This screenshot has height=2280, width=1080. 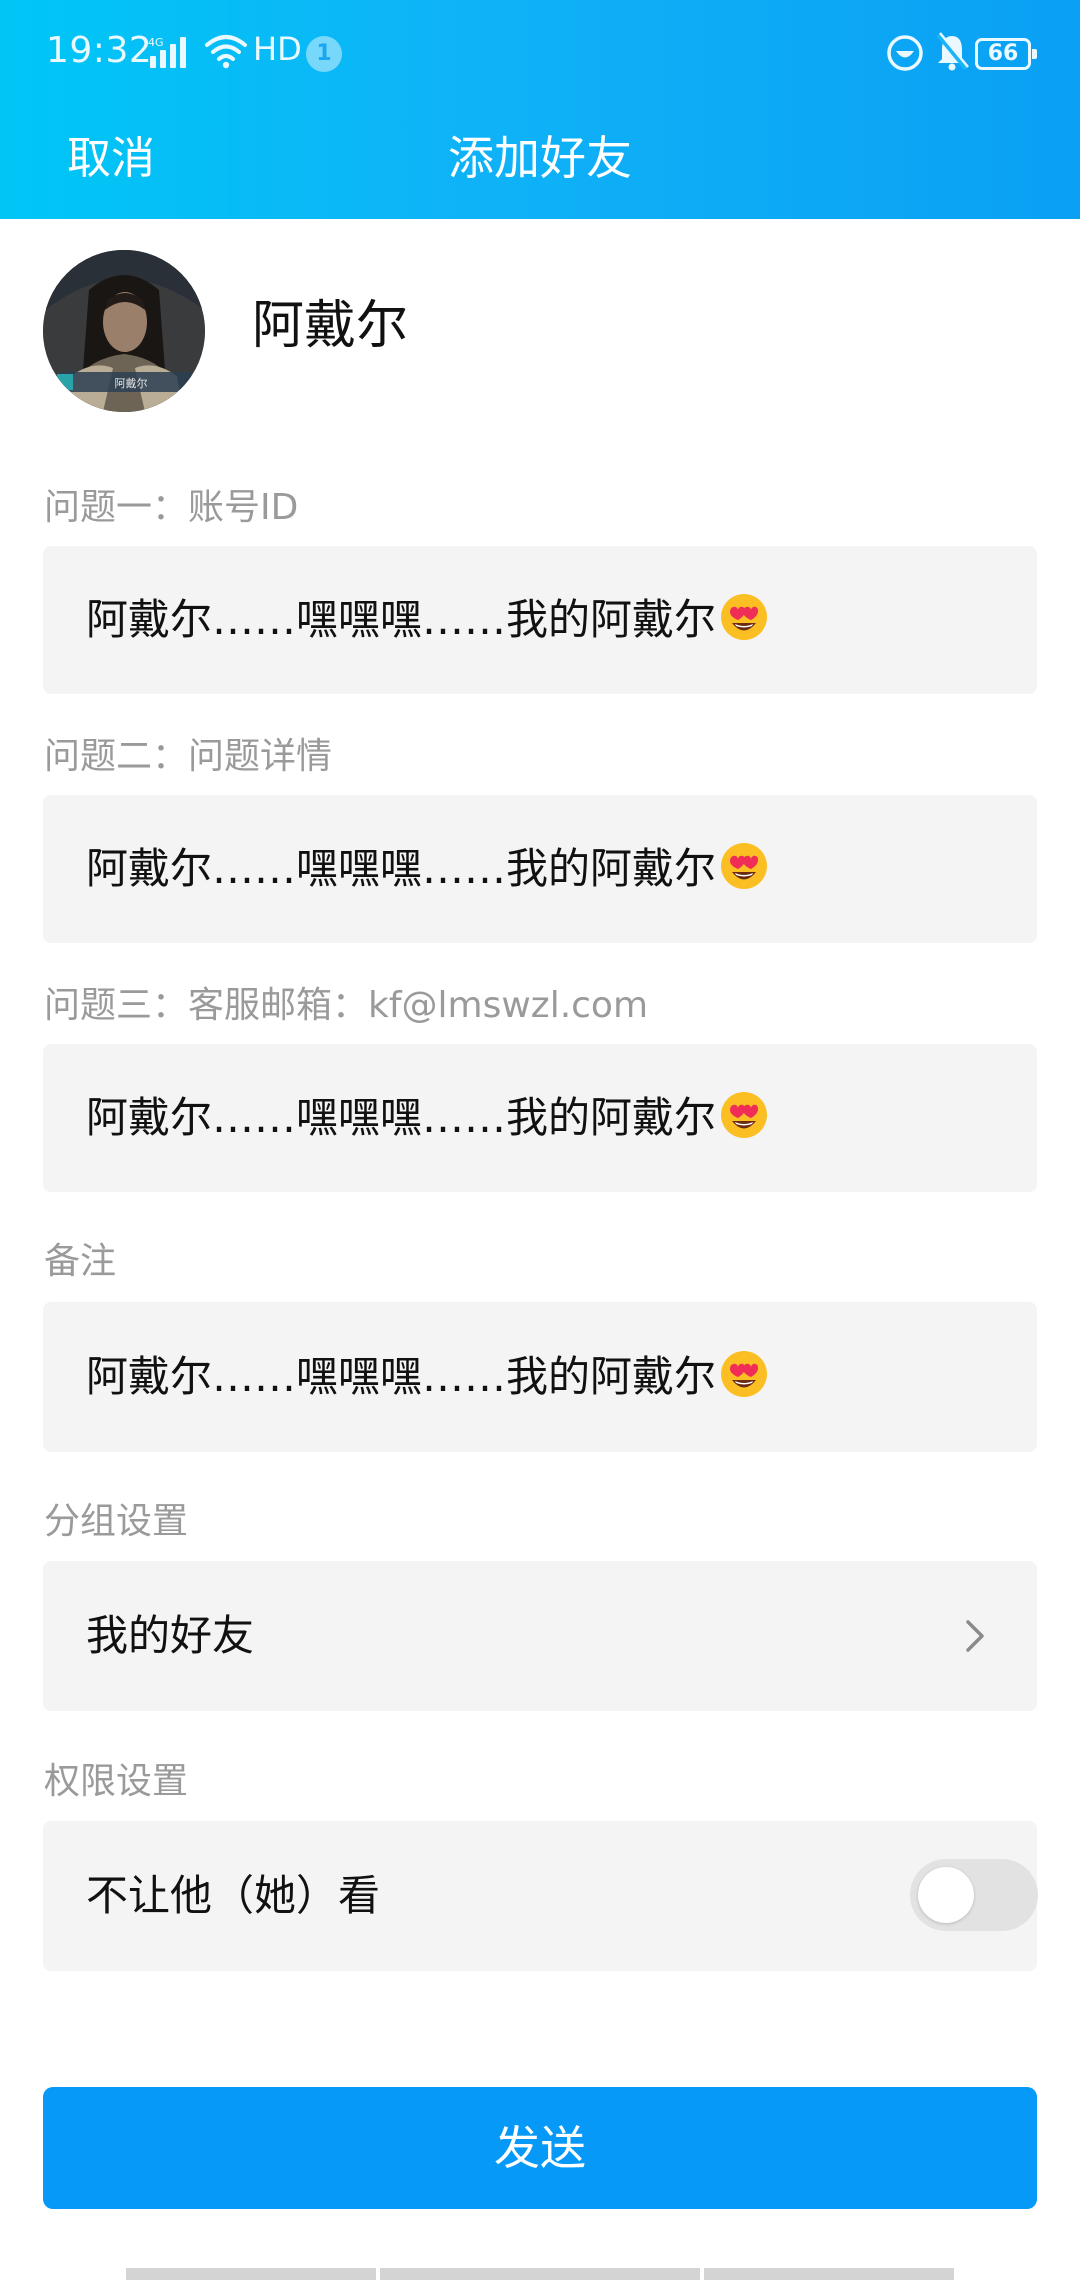 What do you see at coordinates (116, 1781) in the screenshot?
I see `permission-settings-label: 权限设置` at bounding box center [116, 1781].